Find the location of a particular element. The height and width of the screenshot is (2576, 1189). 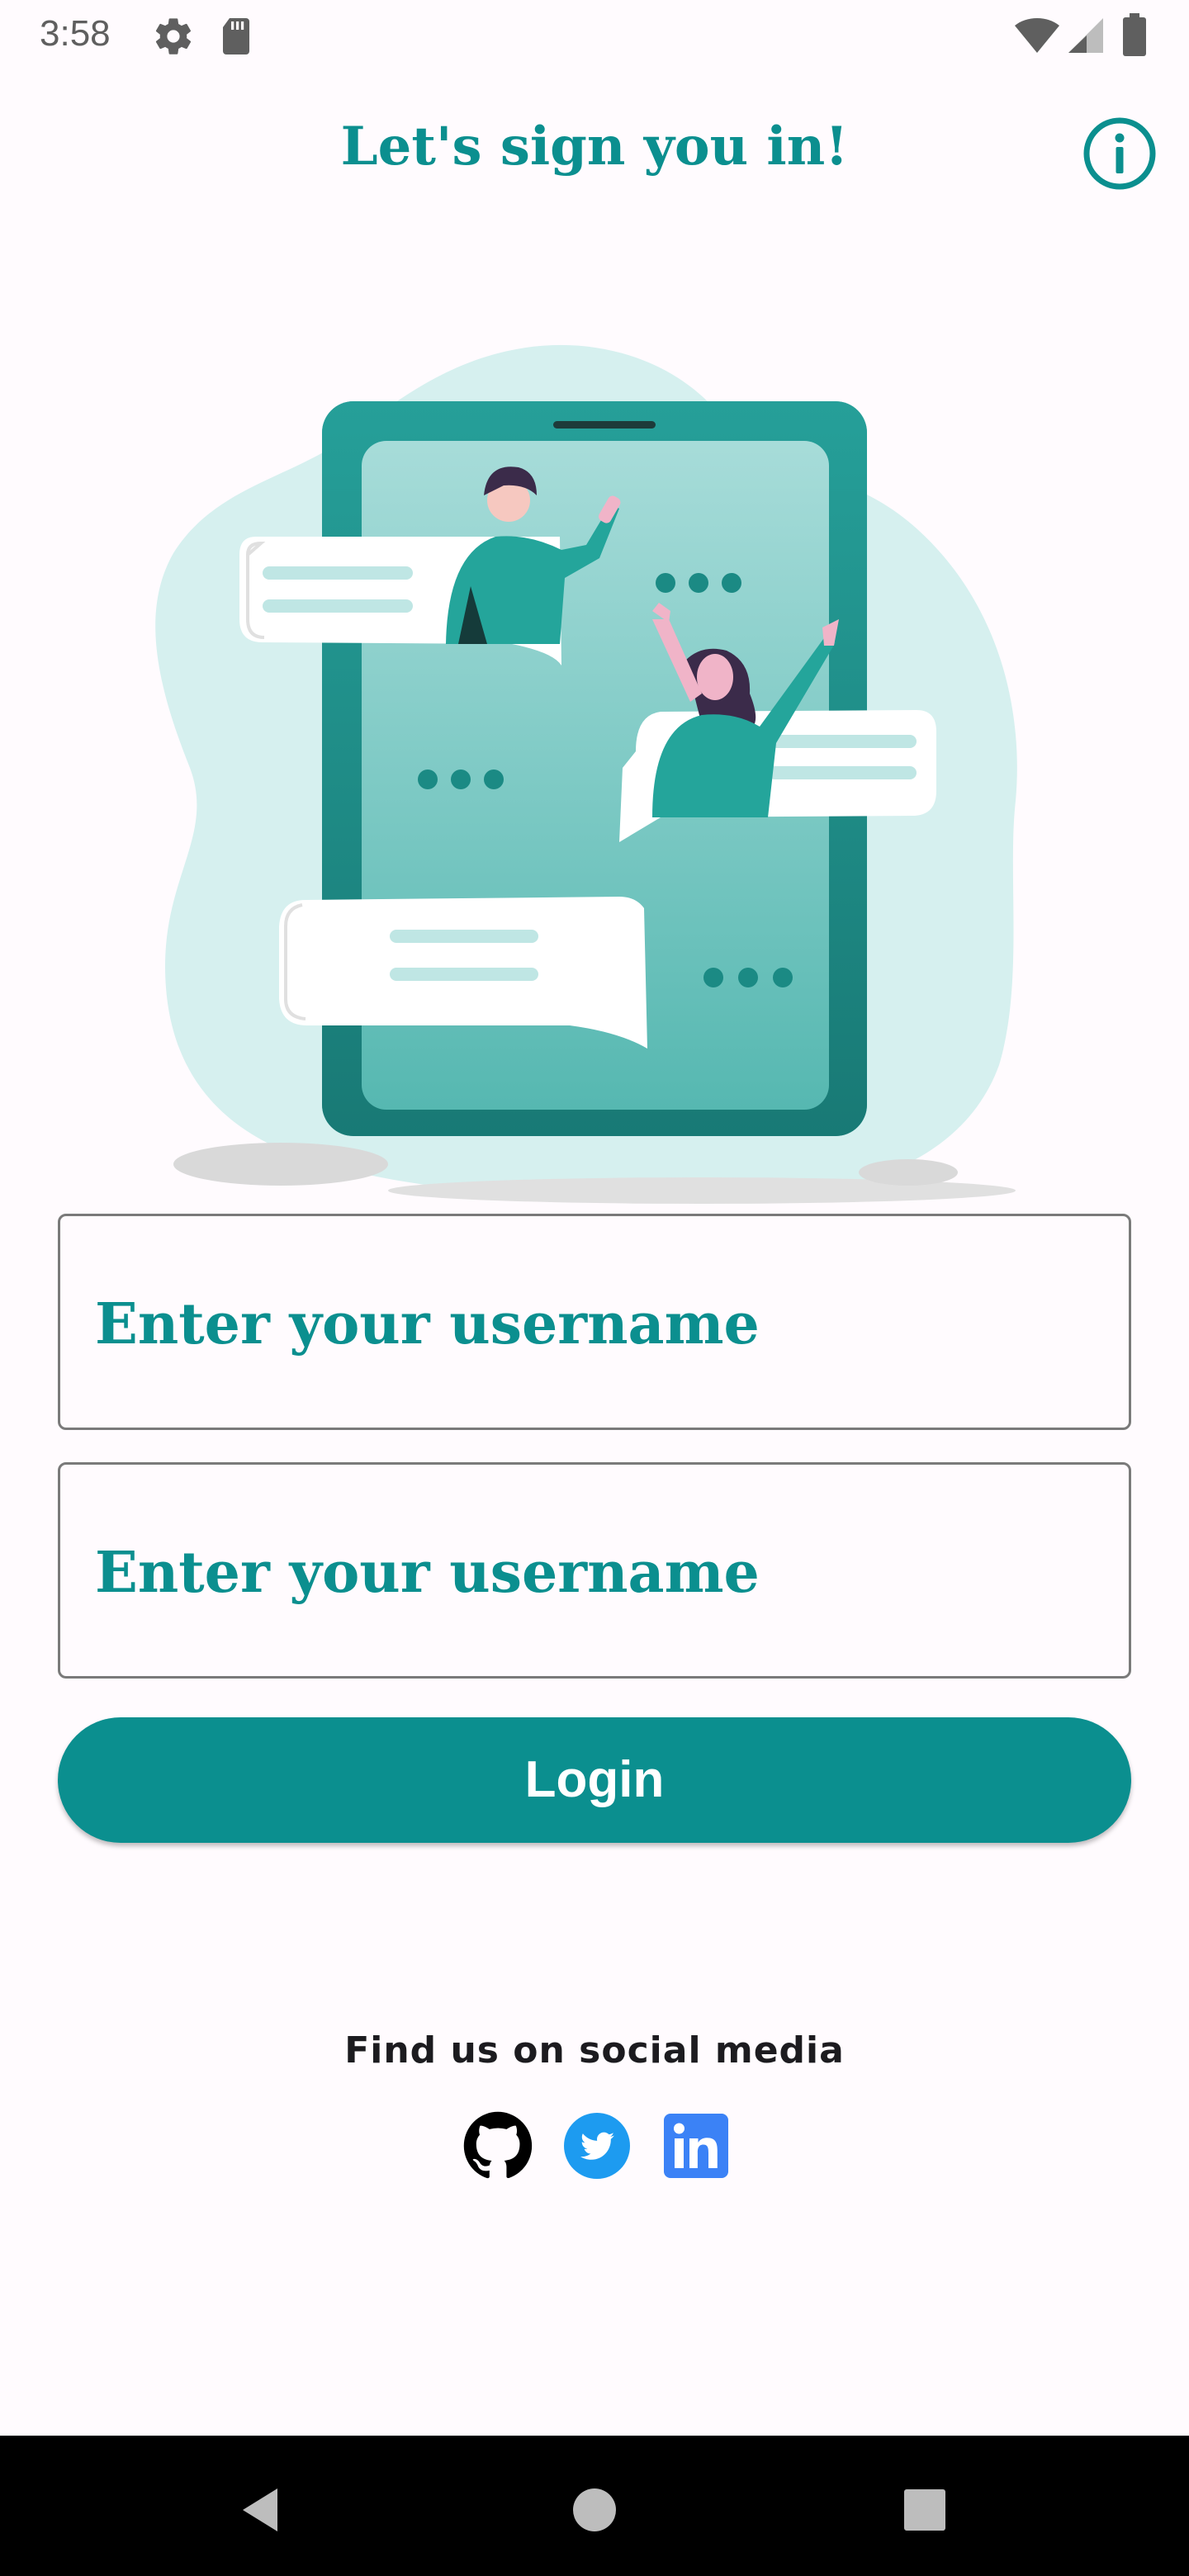

linkedin-link is located at coordinates (696, 2145).